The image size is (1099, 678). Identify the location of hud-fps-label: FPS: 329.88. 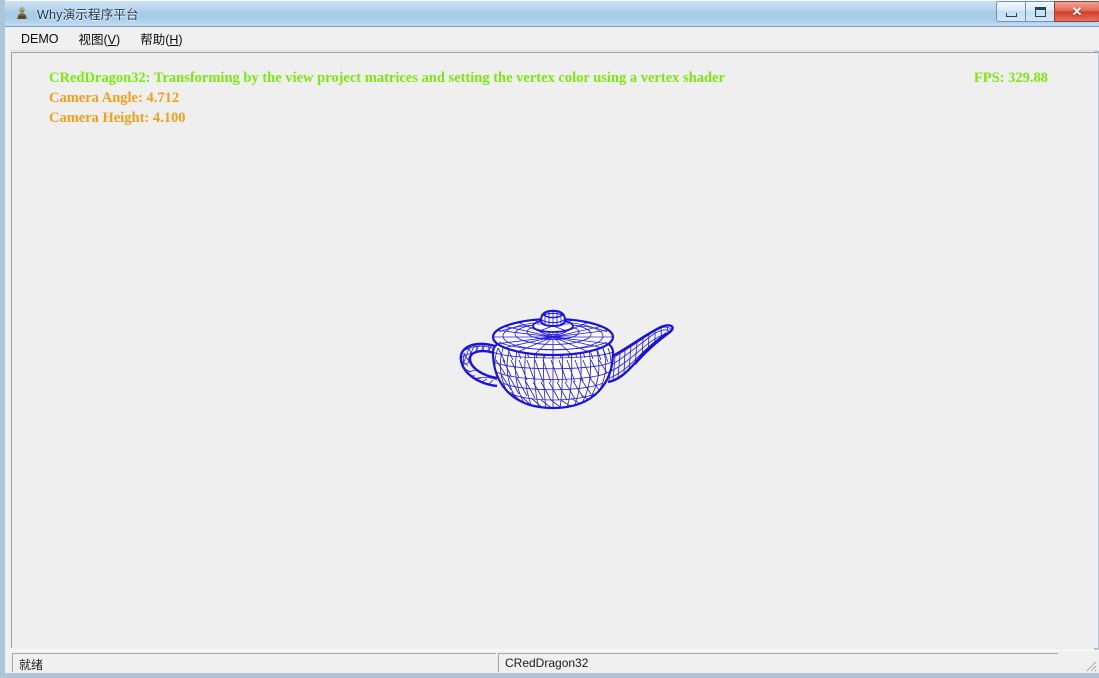
(1010, 78).